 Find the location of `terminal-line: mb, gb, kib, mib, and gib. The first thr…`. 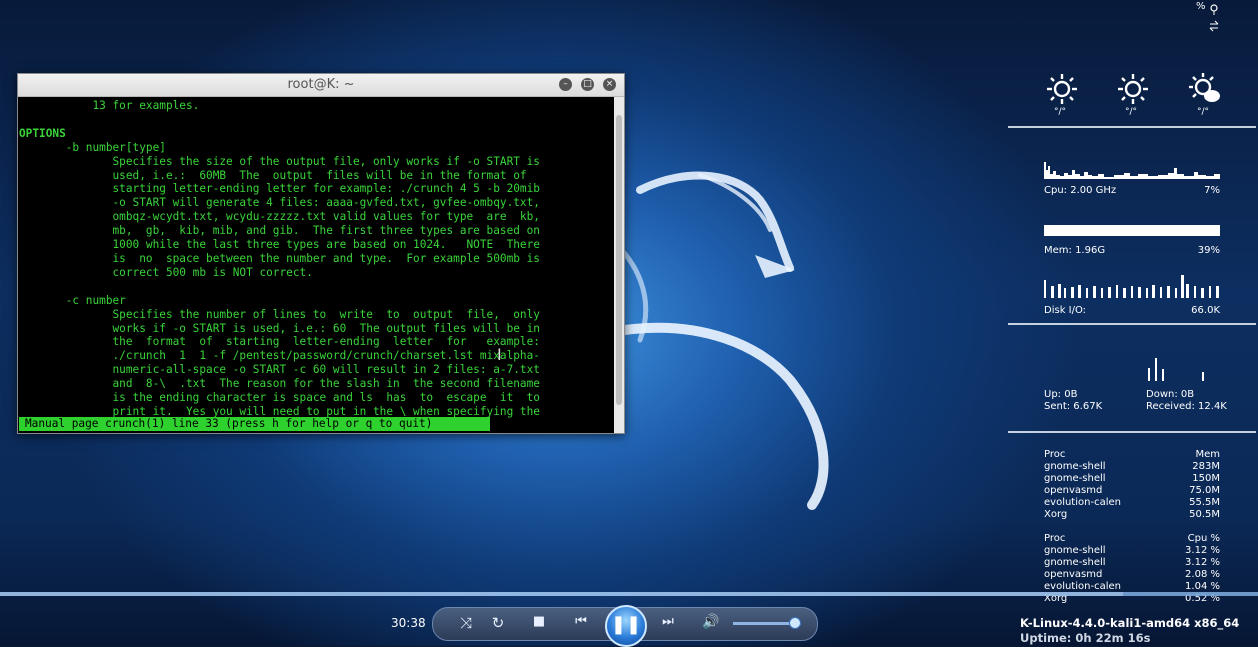

terminal-line: mb, gb, kib, mib, and gib. The first thr… is located at coordinates (279, 231).